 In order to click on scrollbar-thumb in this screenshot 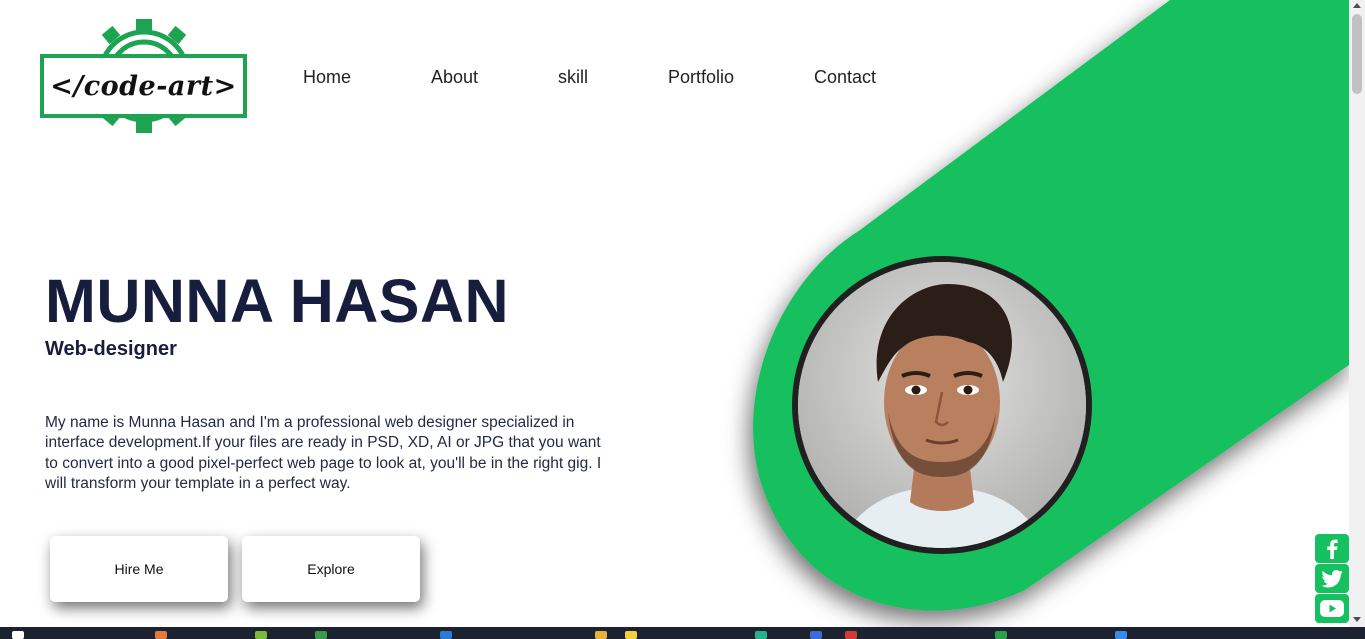, I will do `click(1357, 54)`.